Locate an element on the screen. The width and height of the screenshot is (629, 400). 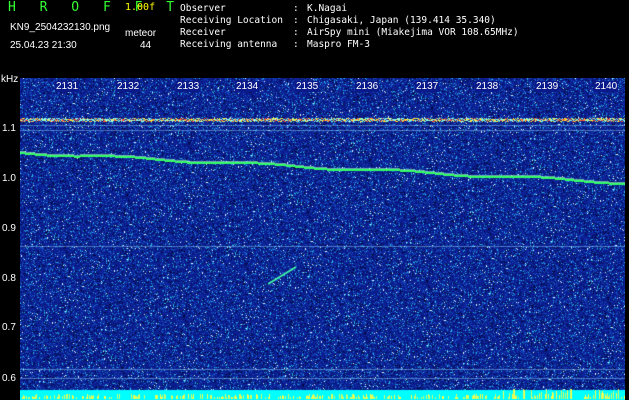
y-tick-label: 0.8 is located at coordinates (9, 278).